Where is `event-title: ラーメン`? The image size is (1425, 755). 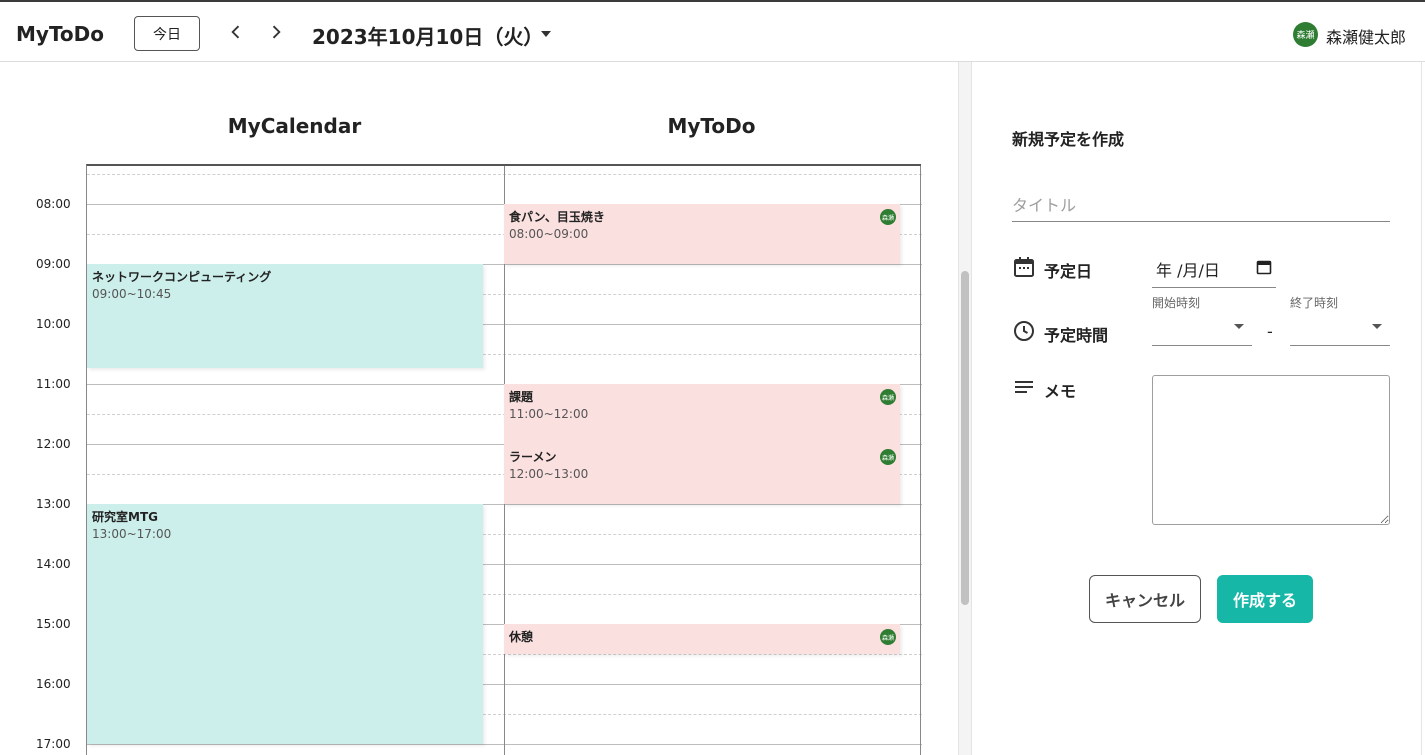
event-title: ラーメン is located at coordinates (533, 457).